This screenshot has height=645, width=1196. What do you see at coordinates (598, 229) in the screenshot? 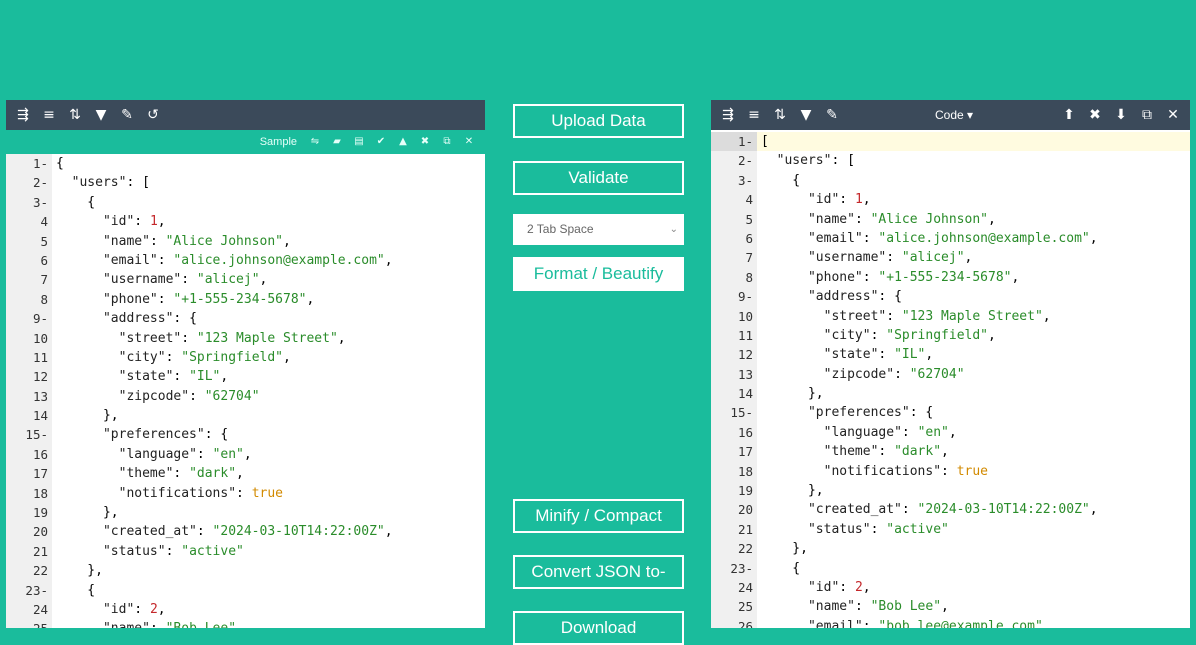
I see `tab-space-select: 2 Tab Space ⌄` at bounding box center [598, 229].